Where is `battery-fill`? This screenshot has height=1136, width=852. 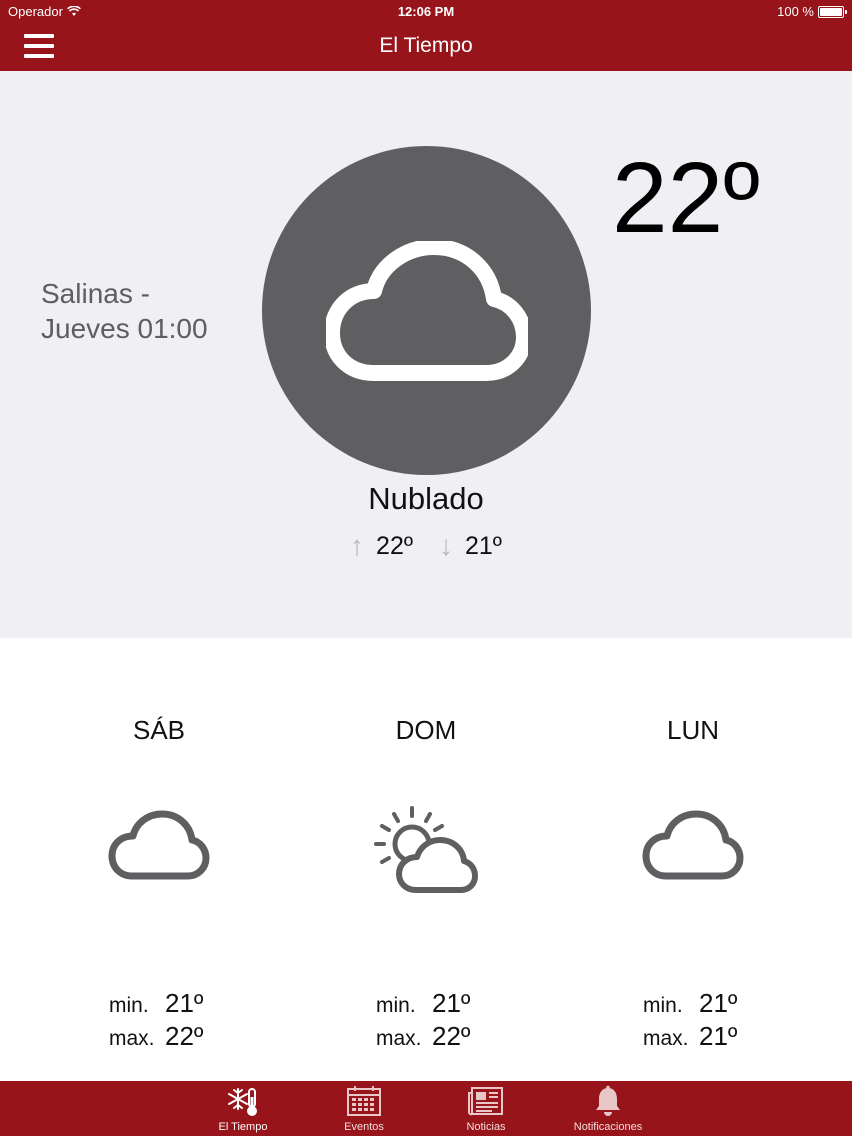 battery-fill is located at coordinates (831, 11).